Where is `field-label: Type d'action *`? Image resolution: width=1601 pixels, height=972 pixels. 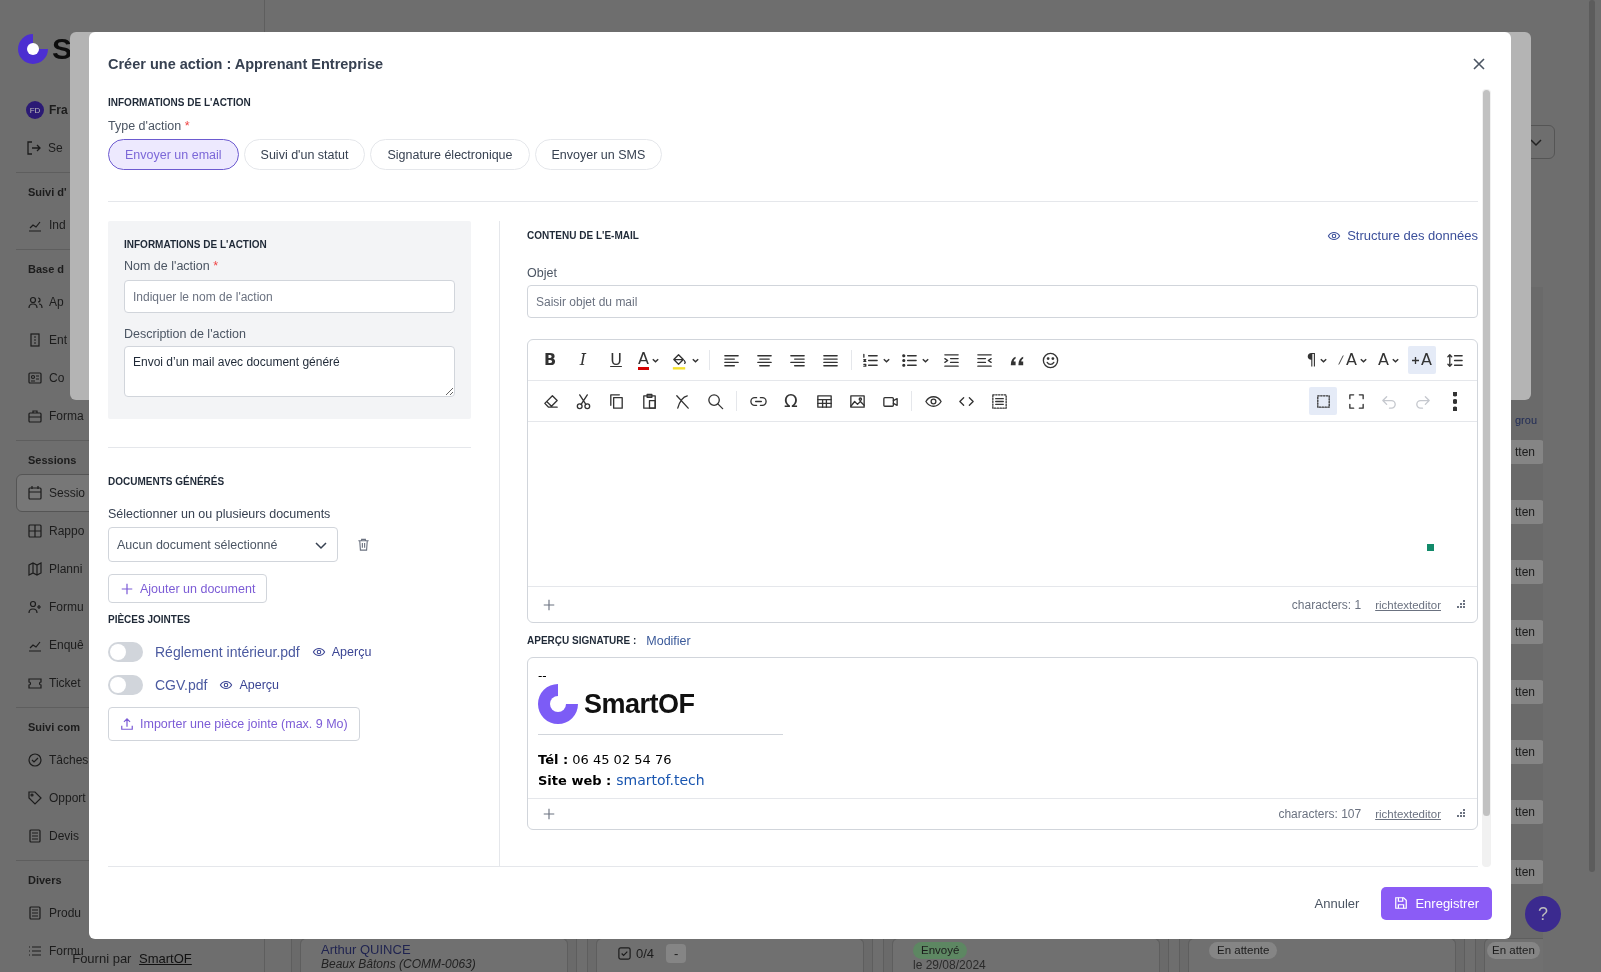
field-label: Type d'action * is located at coordinates (149, 126).